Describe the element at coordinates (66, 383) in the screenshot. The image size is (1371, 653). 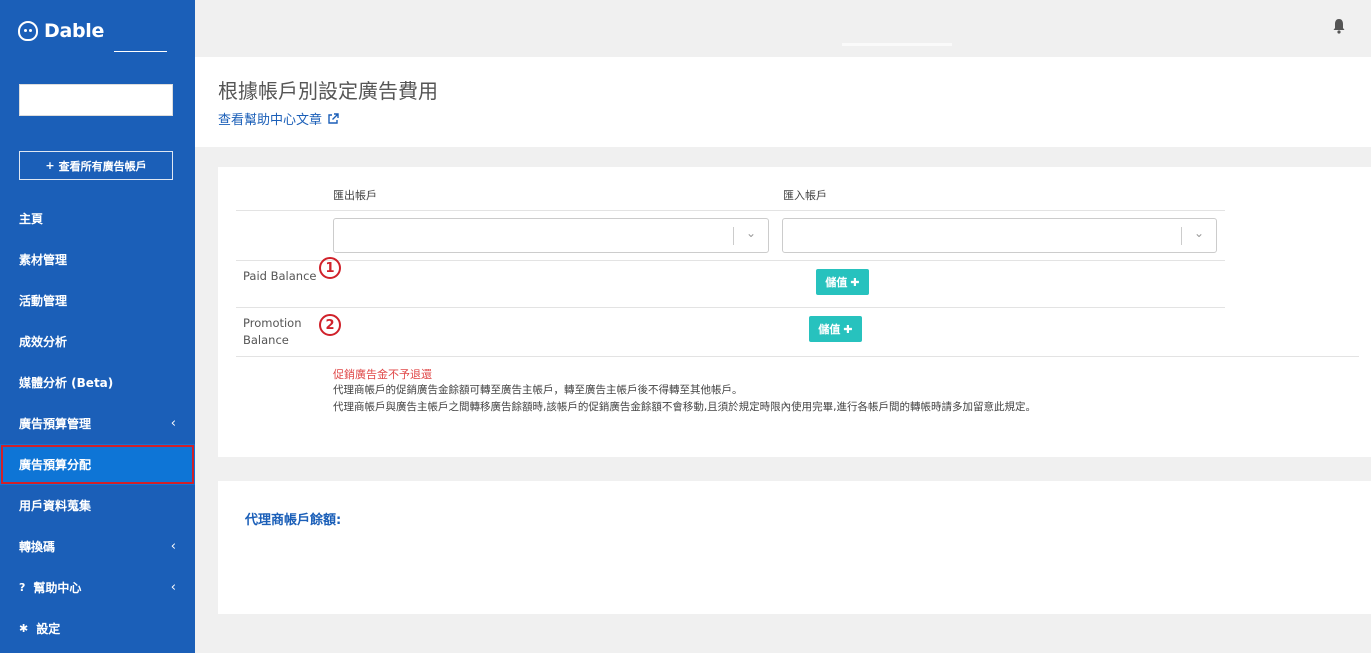
I see `sidebar-item-label: 媒體分析 (Beta)` at that location.